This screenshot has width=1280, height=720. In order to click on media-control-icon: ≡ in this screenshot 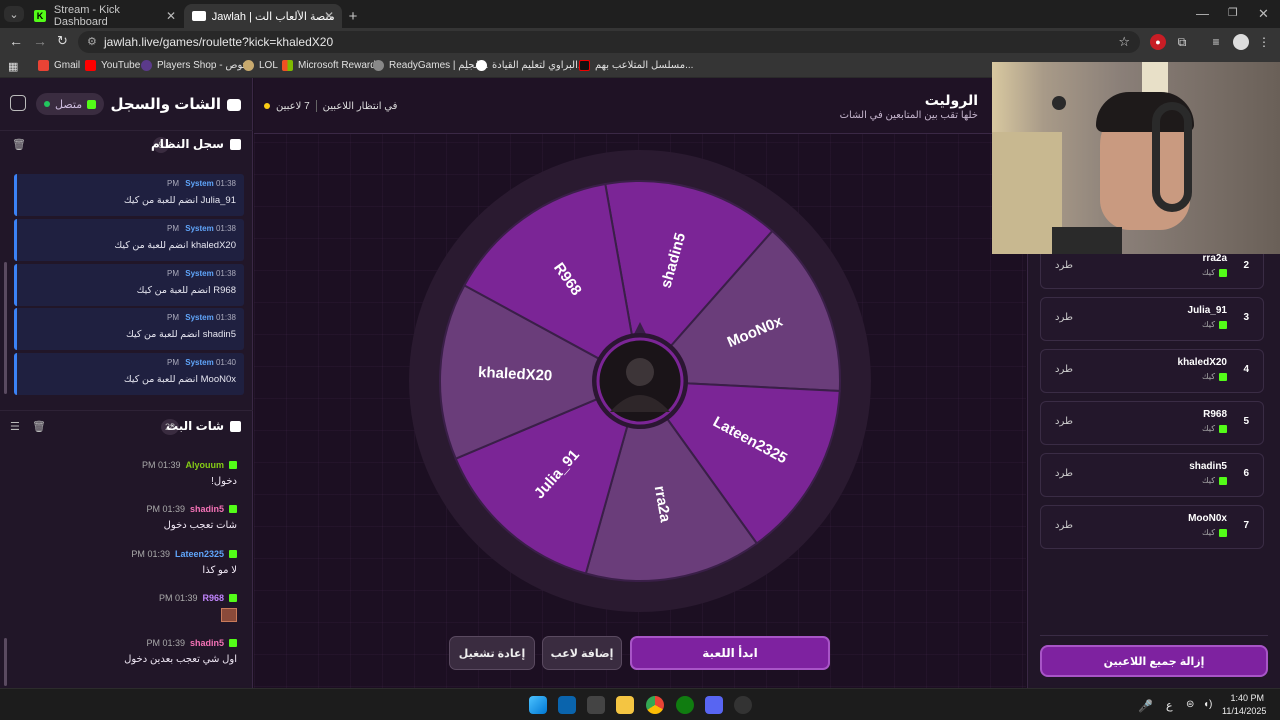, I will do `click(1216, 42)`.